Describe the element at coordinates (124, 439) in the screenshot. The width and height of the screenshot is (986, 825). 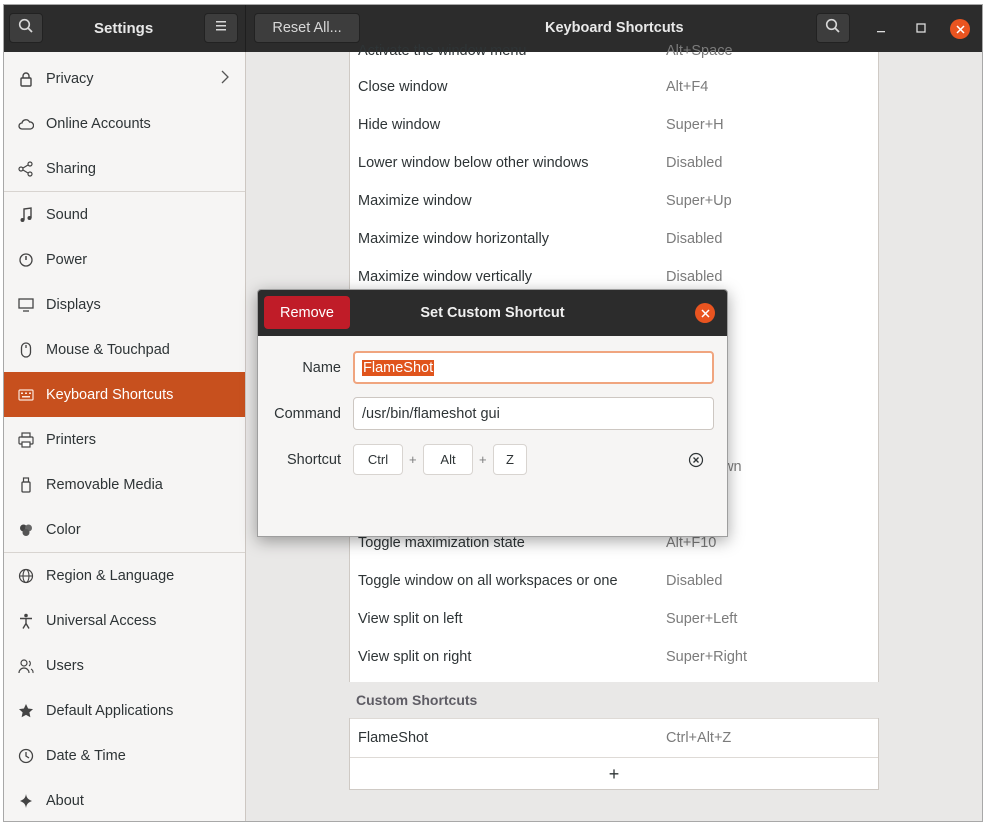
I see `sidebar-item-printers: Printers` at that location.